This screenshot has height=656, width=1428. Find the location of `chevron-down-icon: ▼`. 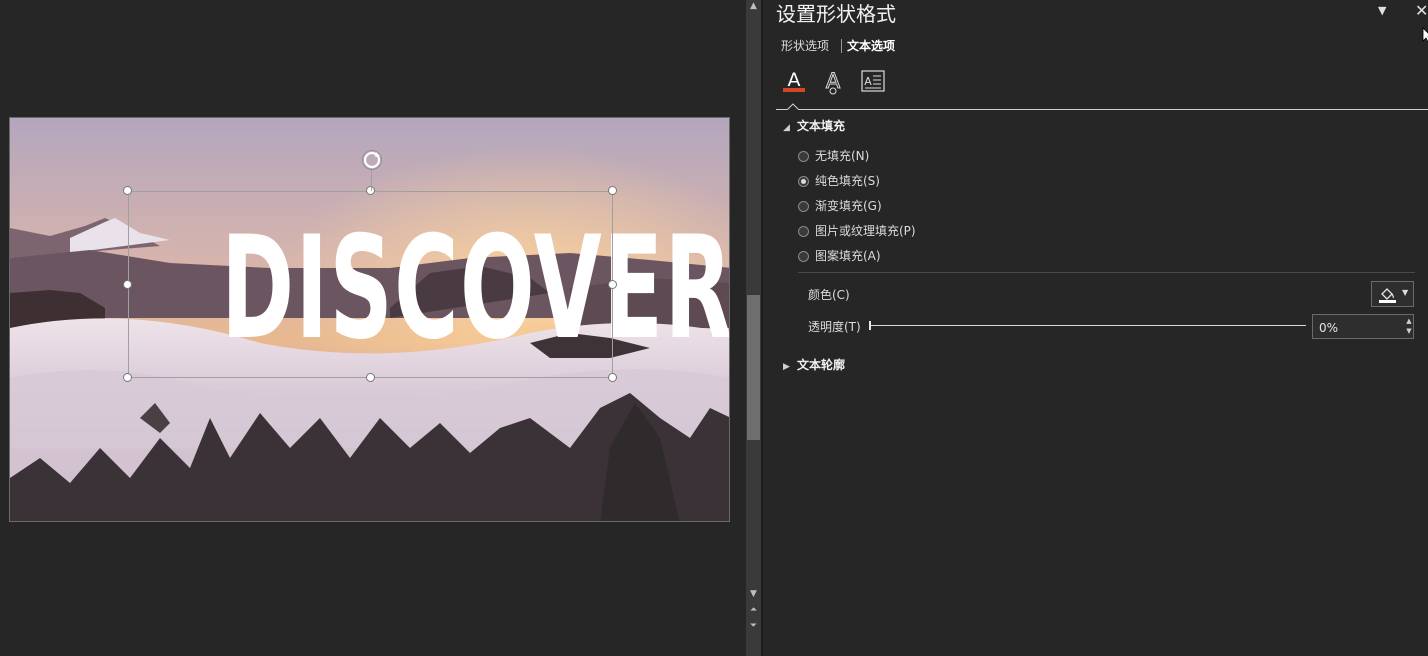

chevron-down-icon: ▼ is located at coordinates (1405, 292).